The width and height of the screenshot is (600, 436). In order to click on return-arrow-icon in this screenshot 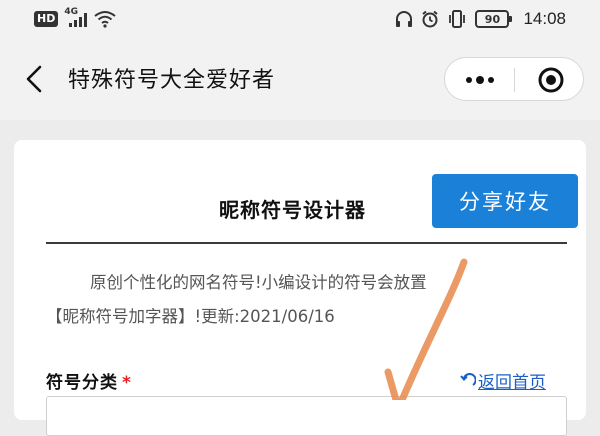, I will do `click(468, 379)`.